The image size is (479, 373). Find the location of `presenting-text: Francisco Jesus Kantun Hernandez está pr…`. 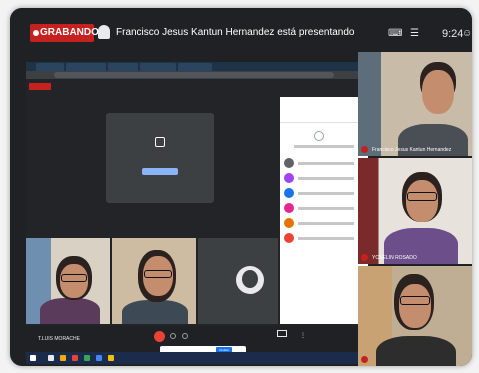

presenting-text: Francisco Jesus Kantun Hernandez está pr… is located at coordinates (235, 32).